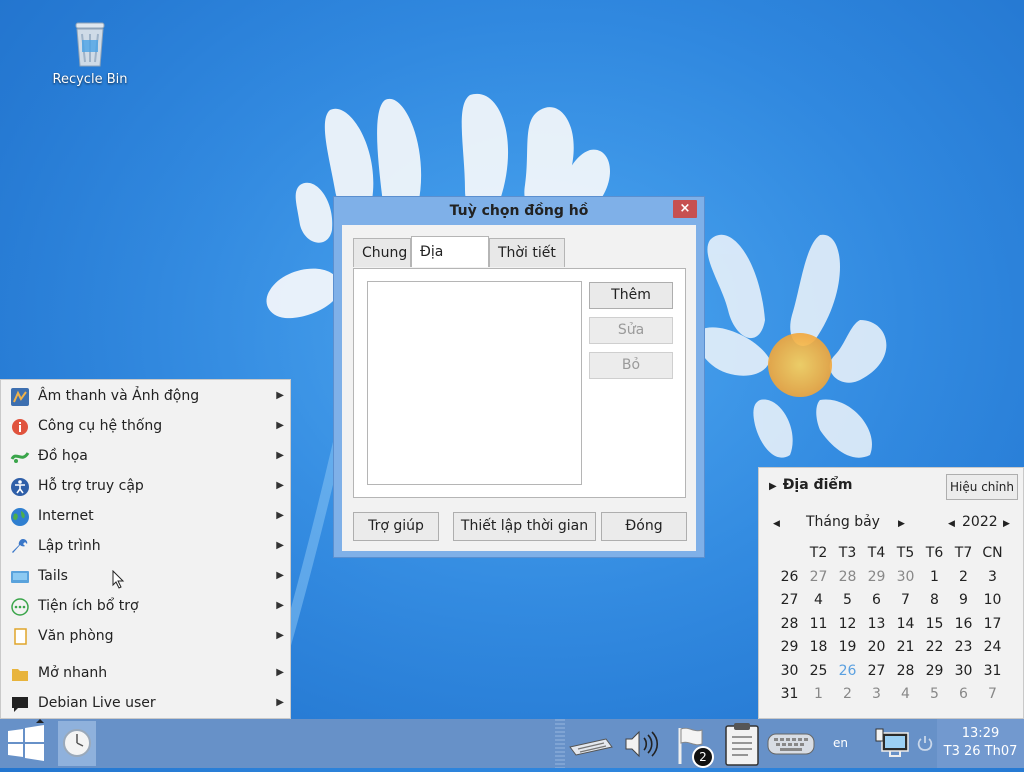 This screenshot has height=772, width=1024. What do you see at coordinates (145, 486) in the screenshot?
I see `menu-item-accessibility: Hỗ trợ truy cập ▶` at bounding box center [145, 486].